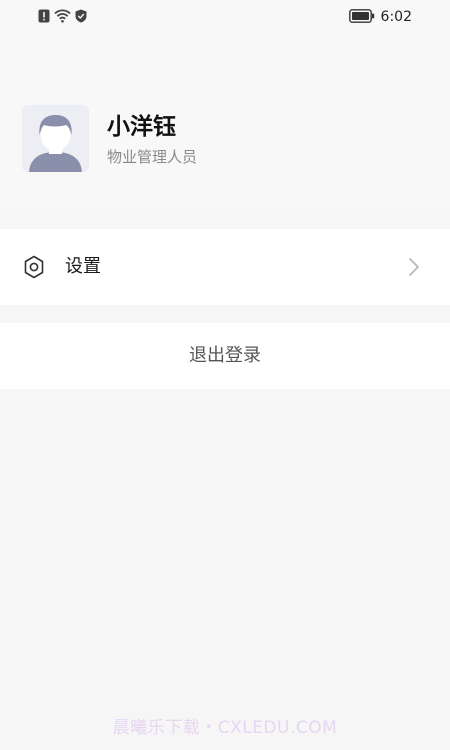 The width and height of the screenshot is (450, 750). Describe the element at coordinates (44, 17) in the screenshot. I see `alert-icon` at that location.